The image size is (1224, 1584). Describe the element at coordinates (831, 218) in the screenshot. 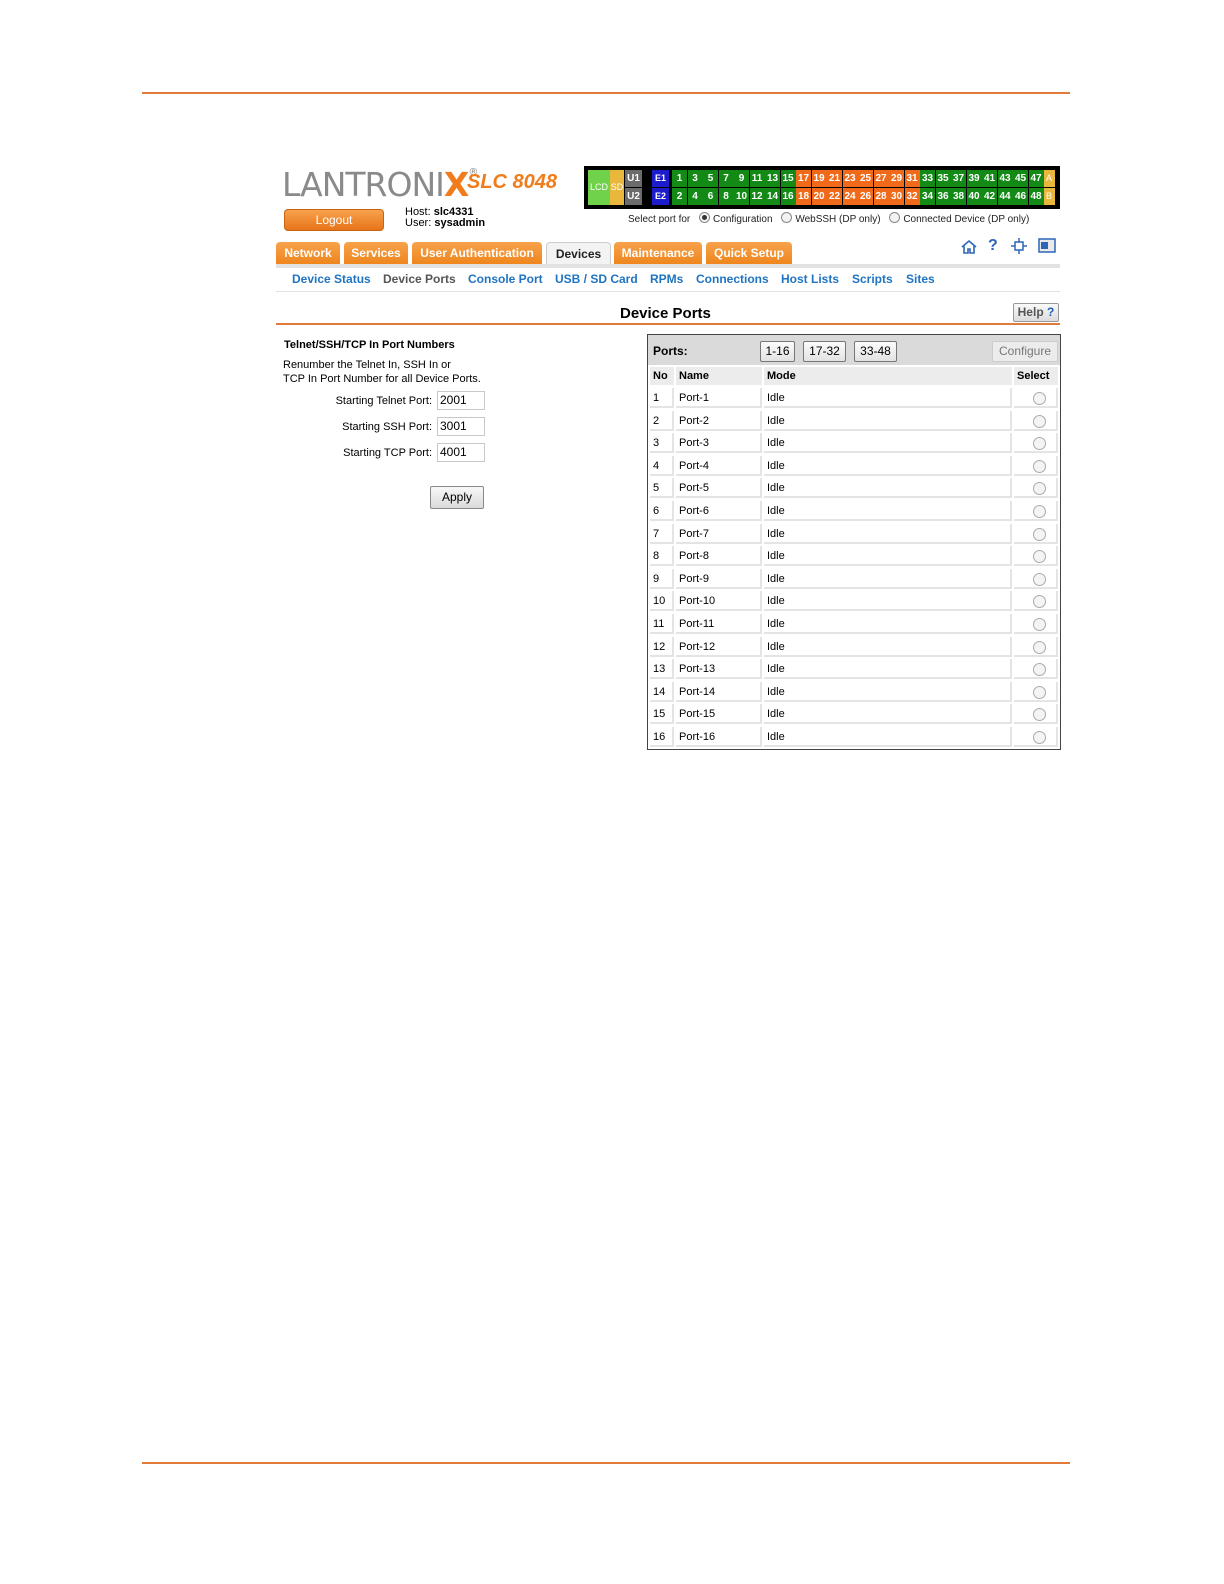

I see `option-webssh: WebSSH (DP only)` at that location.